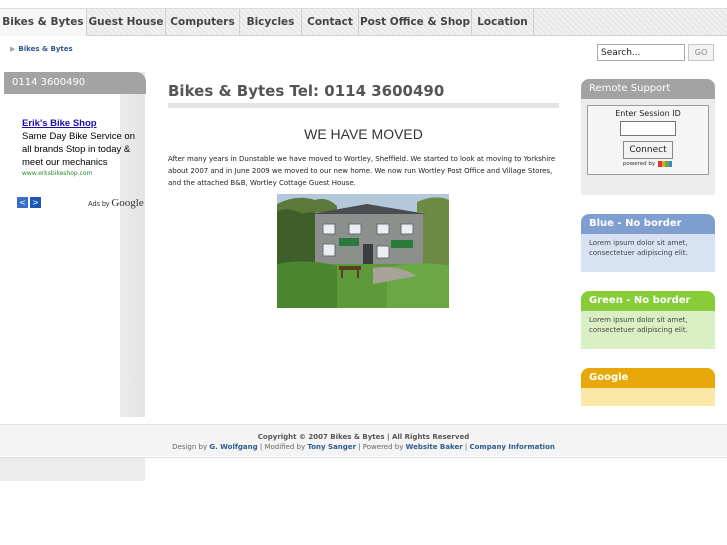 This screenshot has height=545, width=727. I want to click on connect-button: Connect, so click(648, 150).